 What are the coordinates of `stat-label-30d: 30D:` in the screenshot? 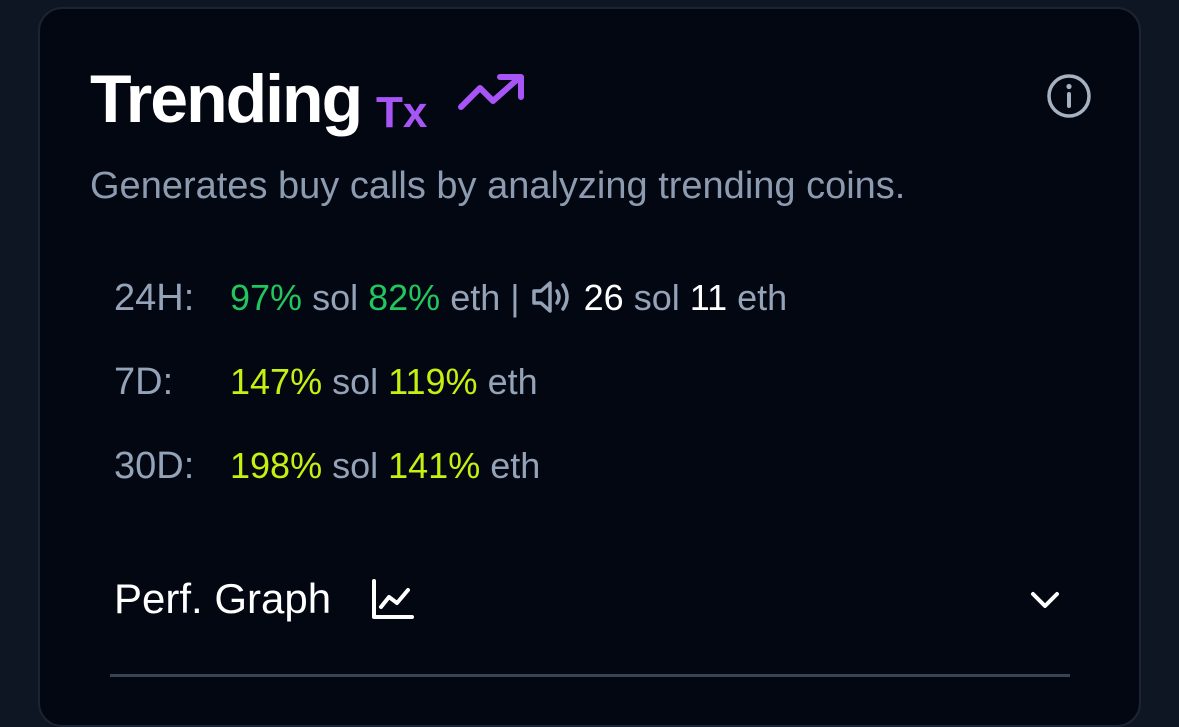 It's located at (154, 466).